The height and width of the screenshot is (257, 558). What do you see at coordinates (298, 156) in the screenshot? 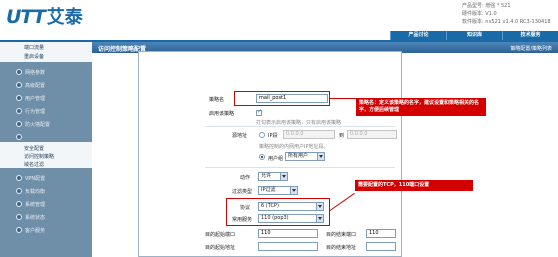
I see `user-group-value: 所有用户` at bounding box center [298, 156].